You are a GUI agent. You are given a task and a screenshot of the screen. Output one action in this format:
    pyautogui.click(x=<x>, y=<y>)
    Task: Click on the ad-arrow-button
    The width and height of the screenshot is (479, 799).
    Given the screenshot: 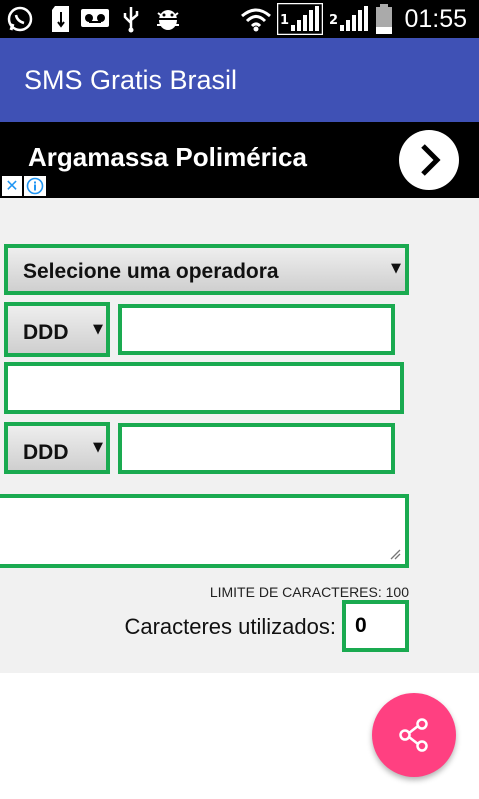 What is the action you would take?
    pyautogui.click(x=429, y=160)
    